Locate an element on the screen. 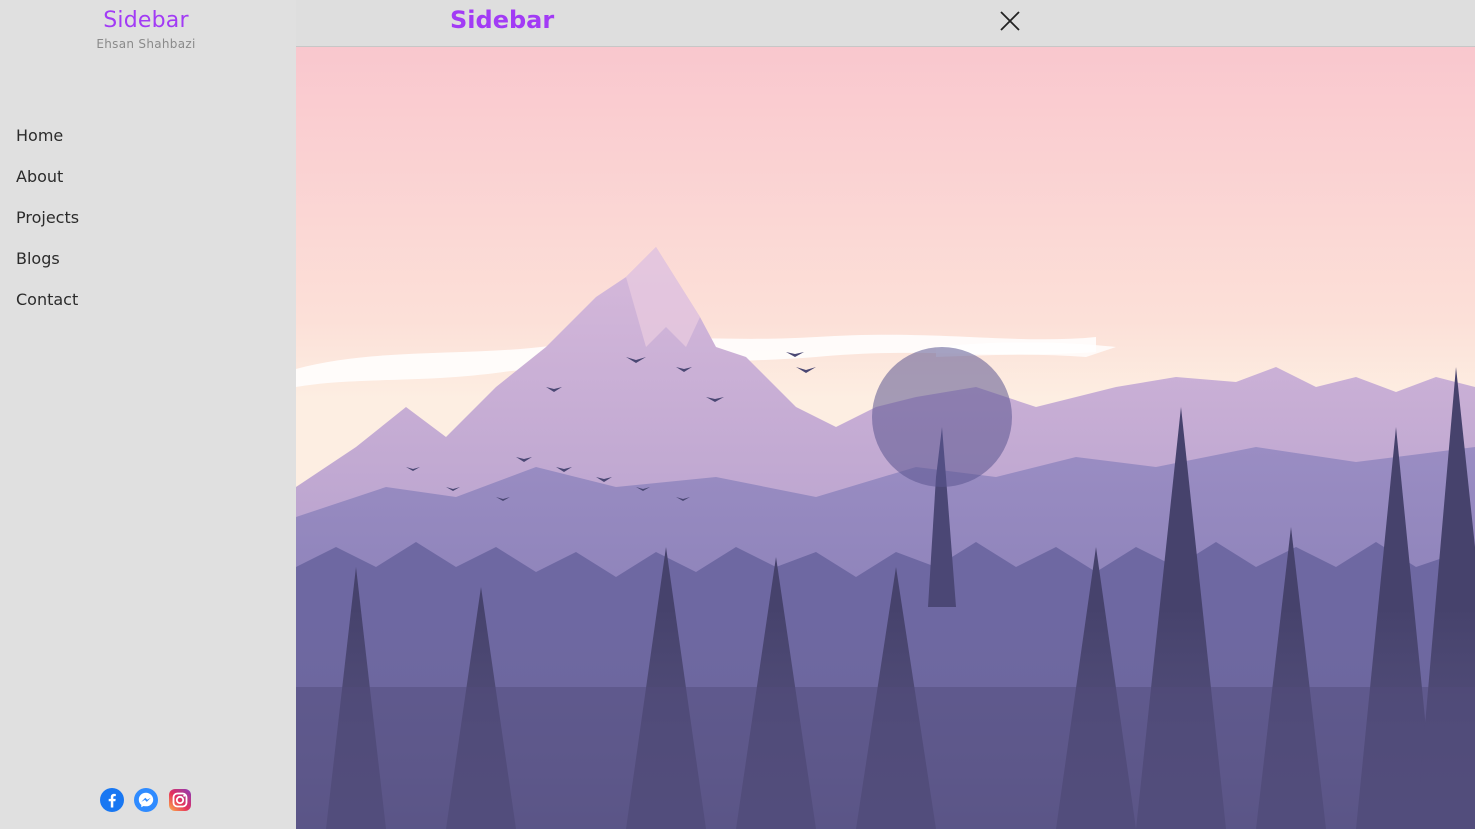  facebook-icon is located at coordinates (112, 800).